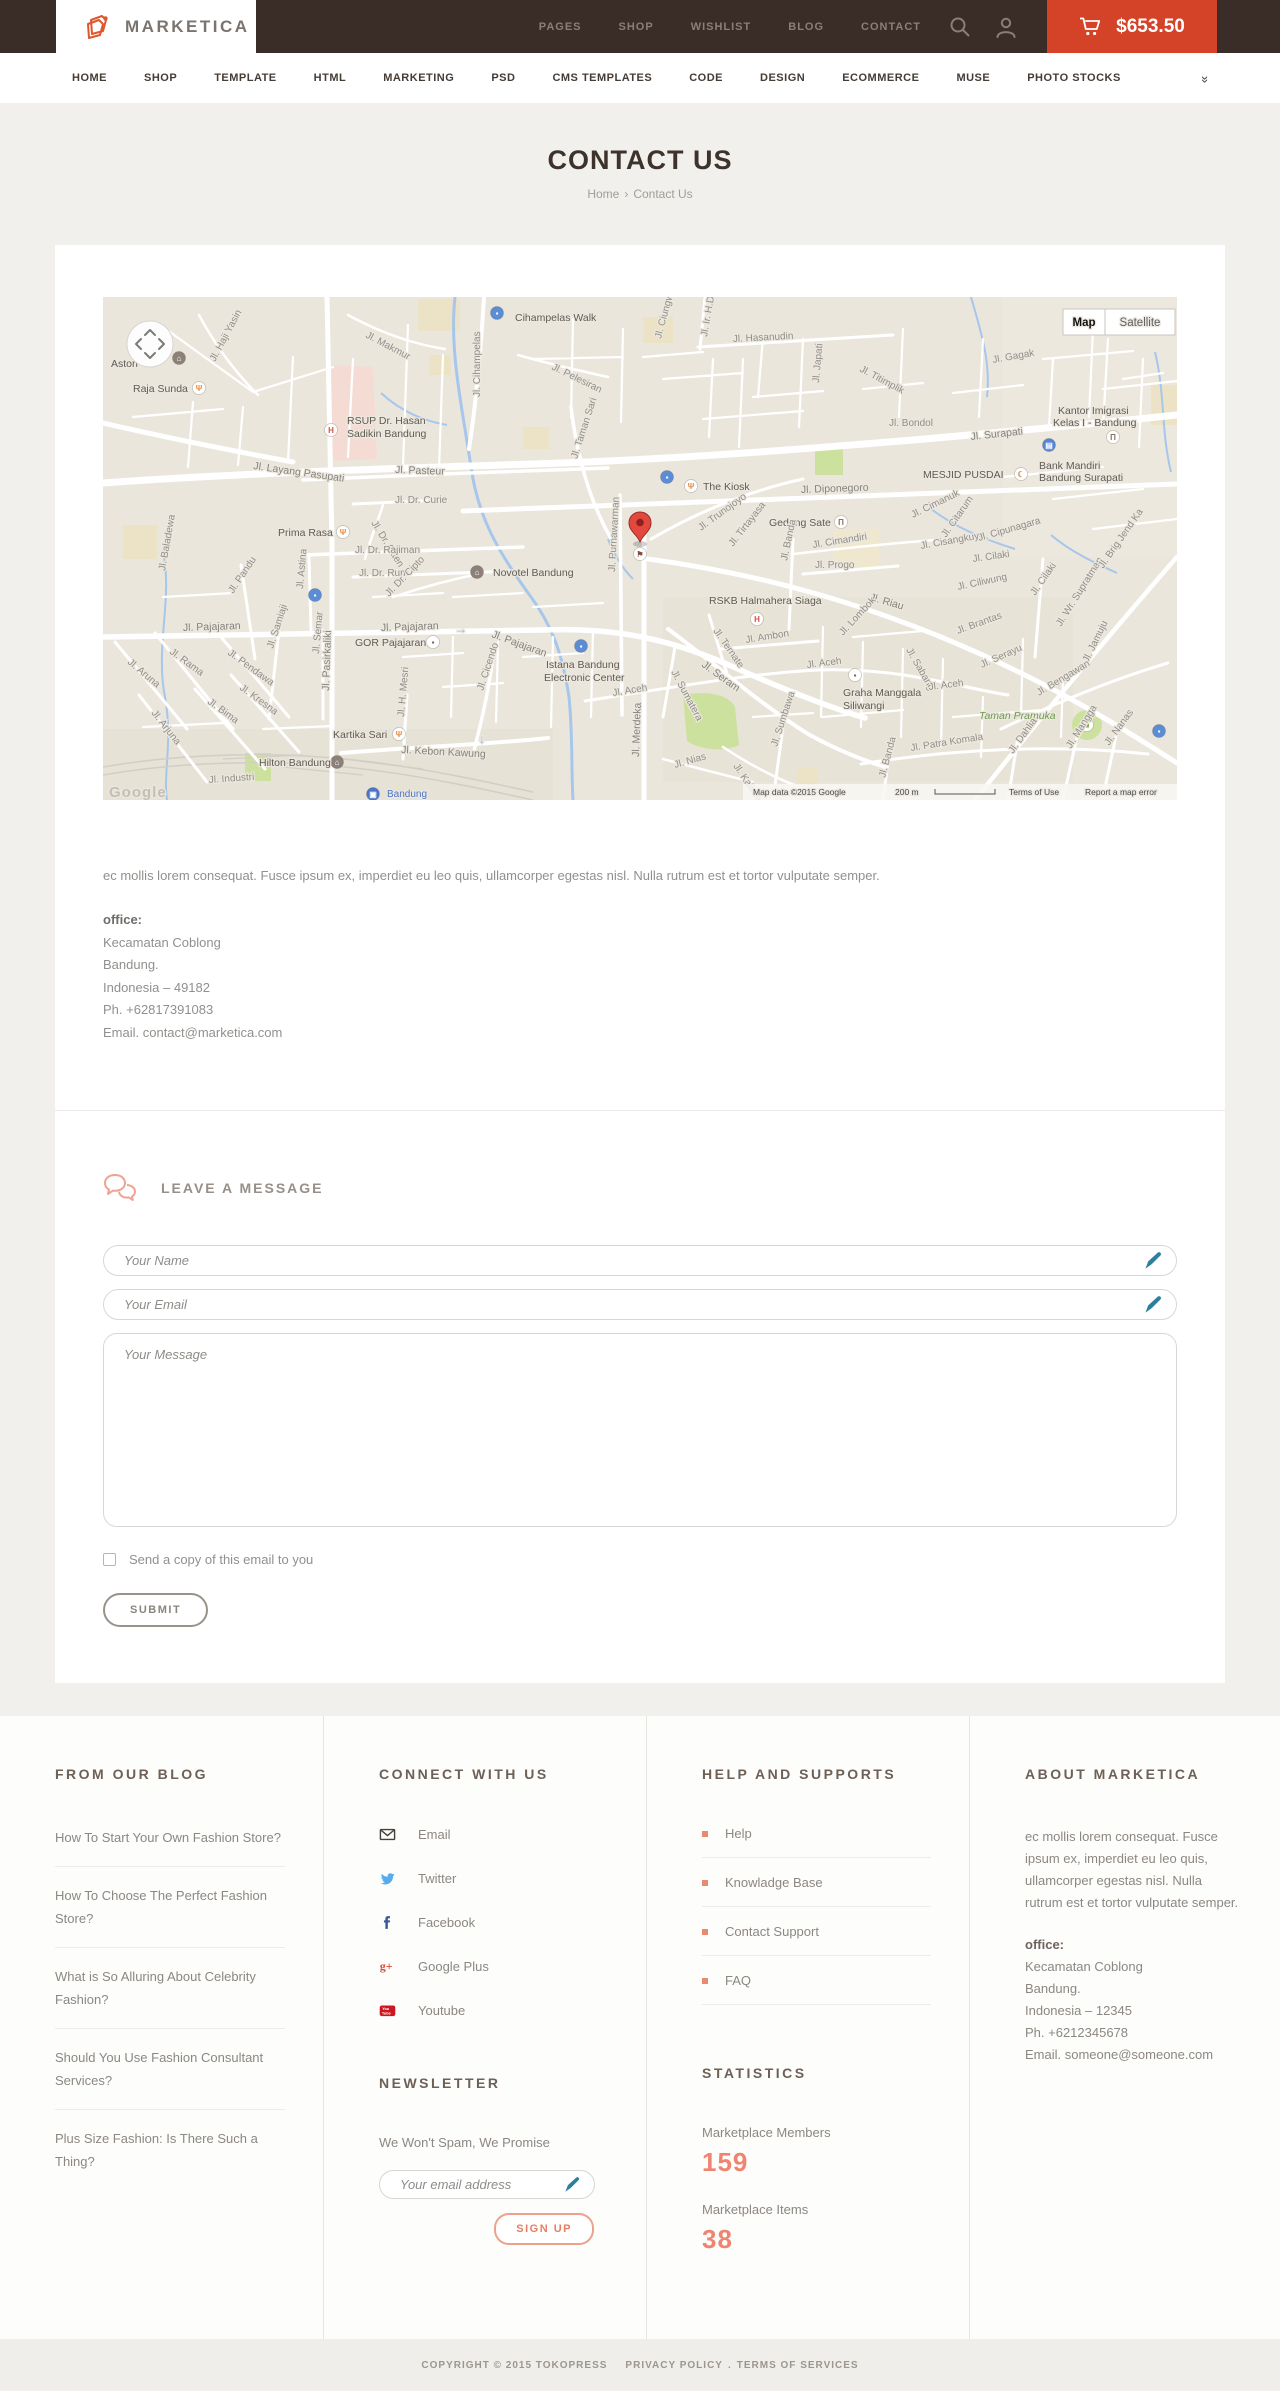 The height and width of the screenshot is (2391, 1280). I want to click on stat-item: Marketplace Items 38, so click(816, 2228).